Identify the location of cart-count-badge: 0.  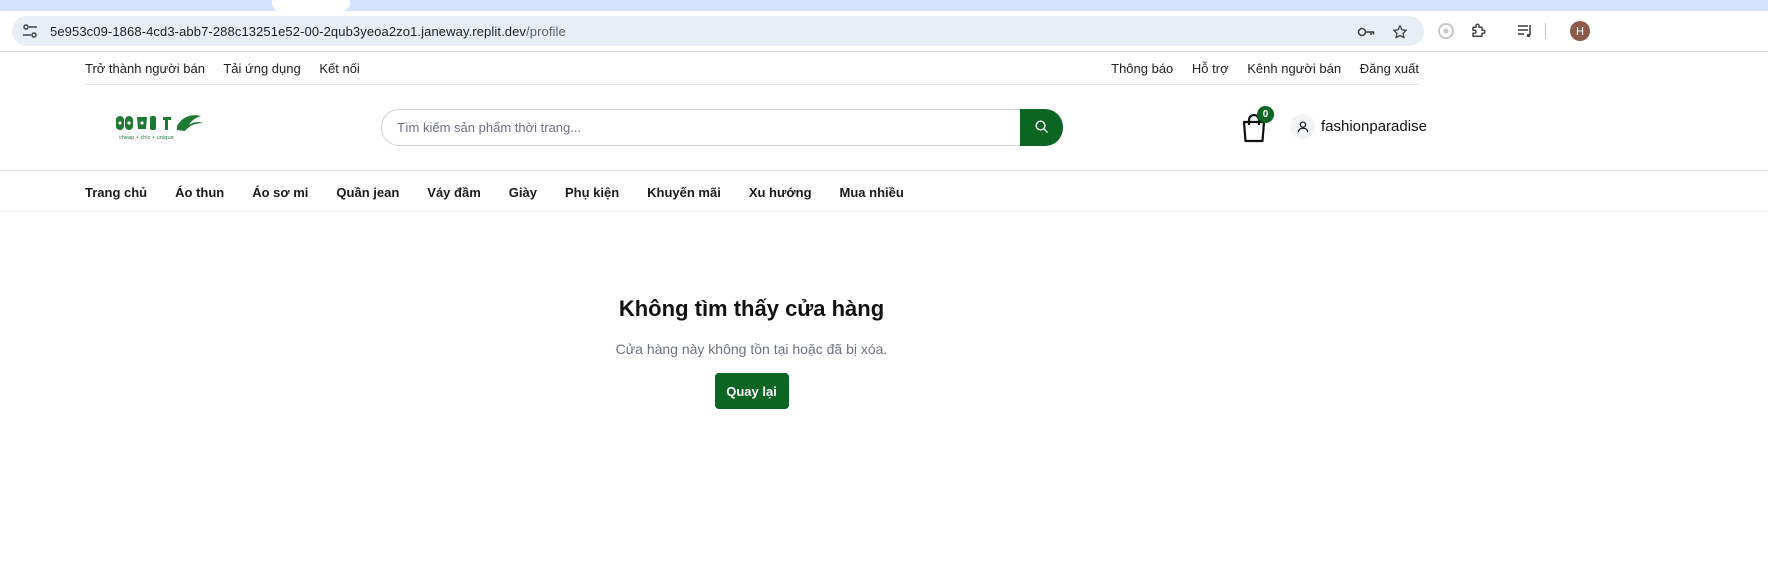
(1265, 114).